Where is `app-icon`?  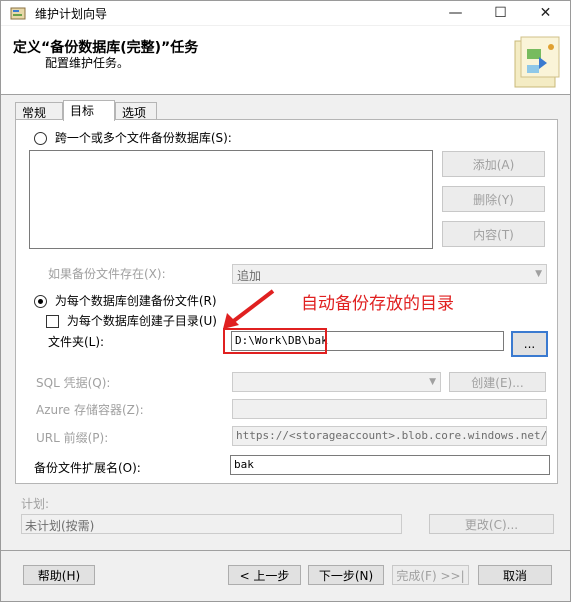
app-icon is located at coordinates (18, 13).